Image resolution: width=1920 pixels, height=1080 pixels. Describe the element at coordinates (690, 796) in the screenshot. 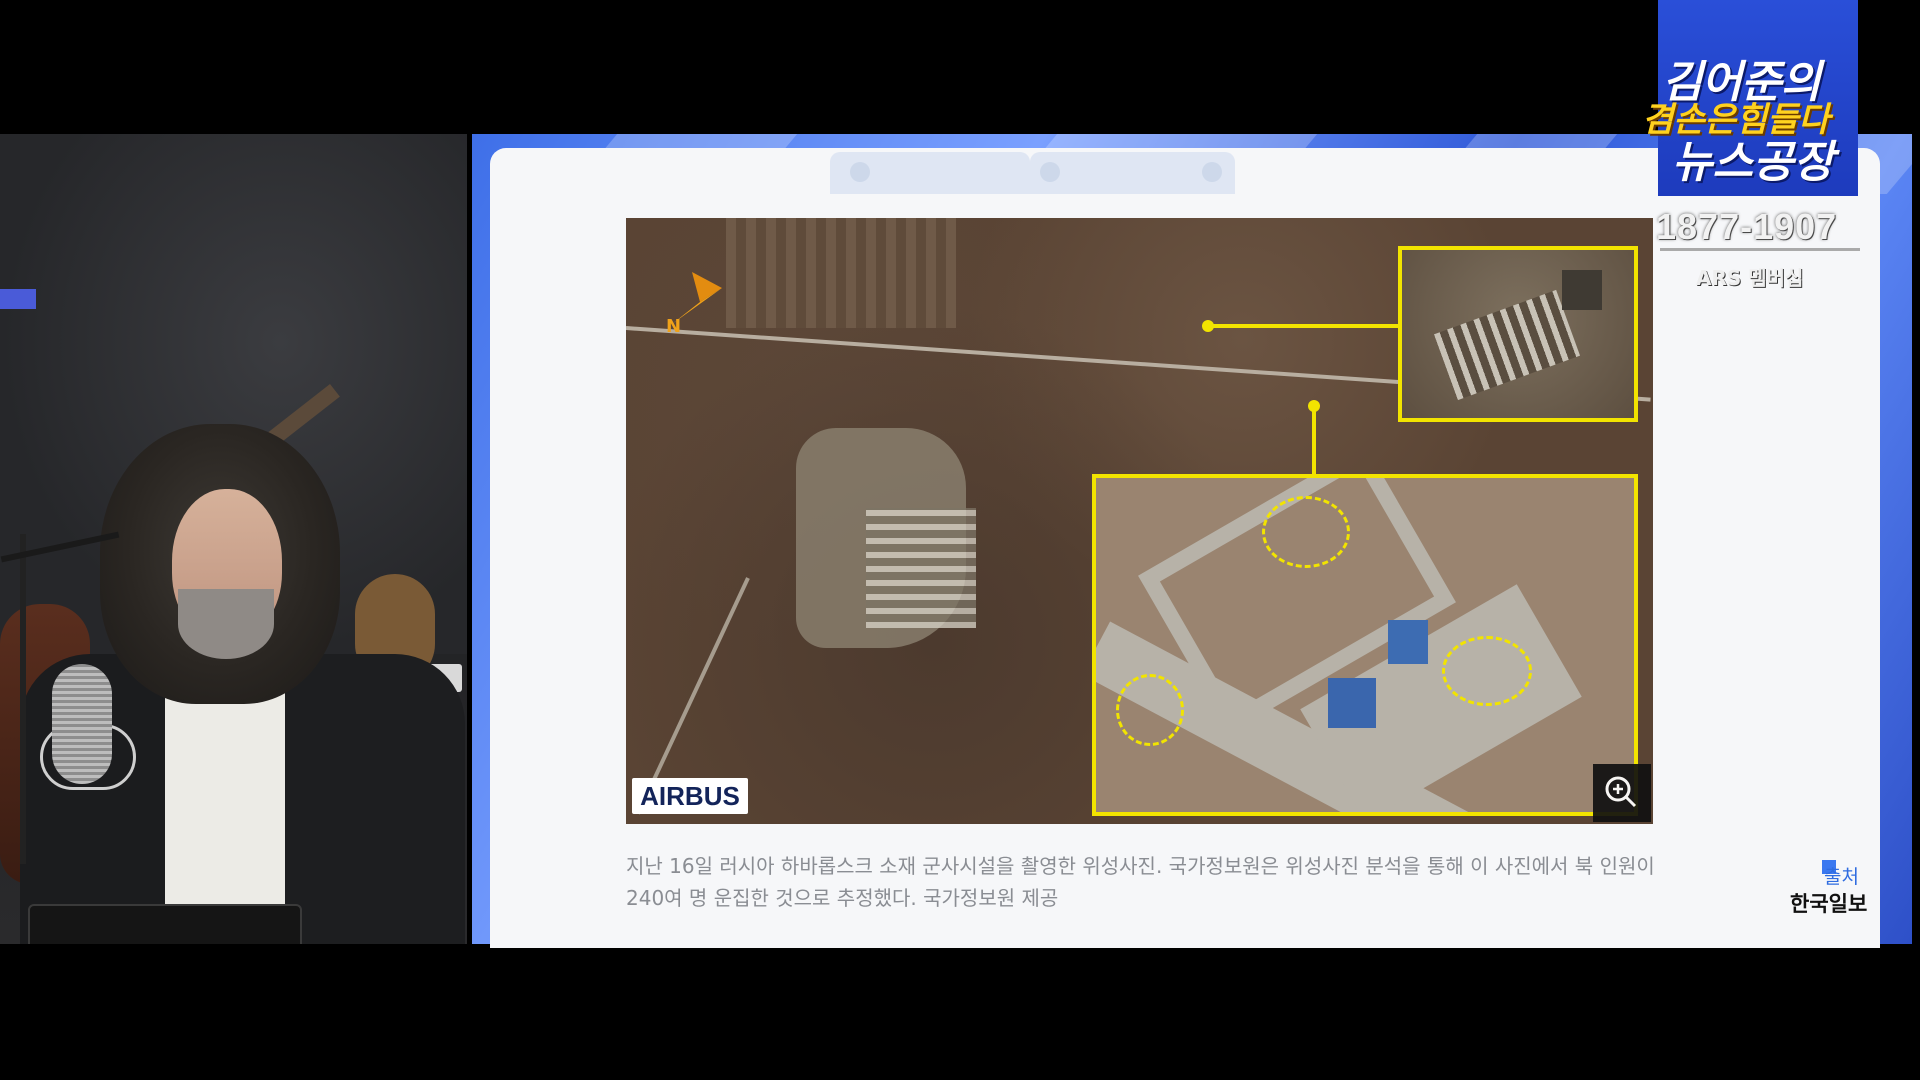

I see `airbus-watermark: AIRBUS` at that location.